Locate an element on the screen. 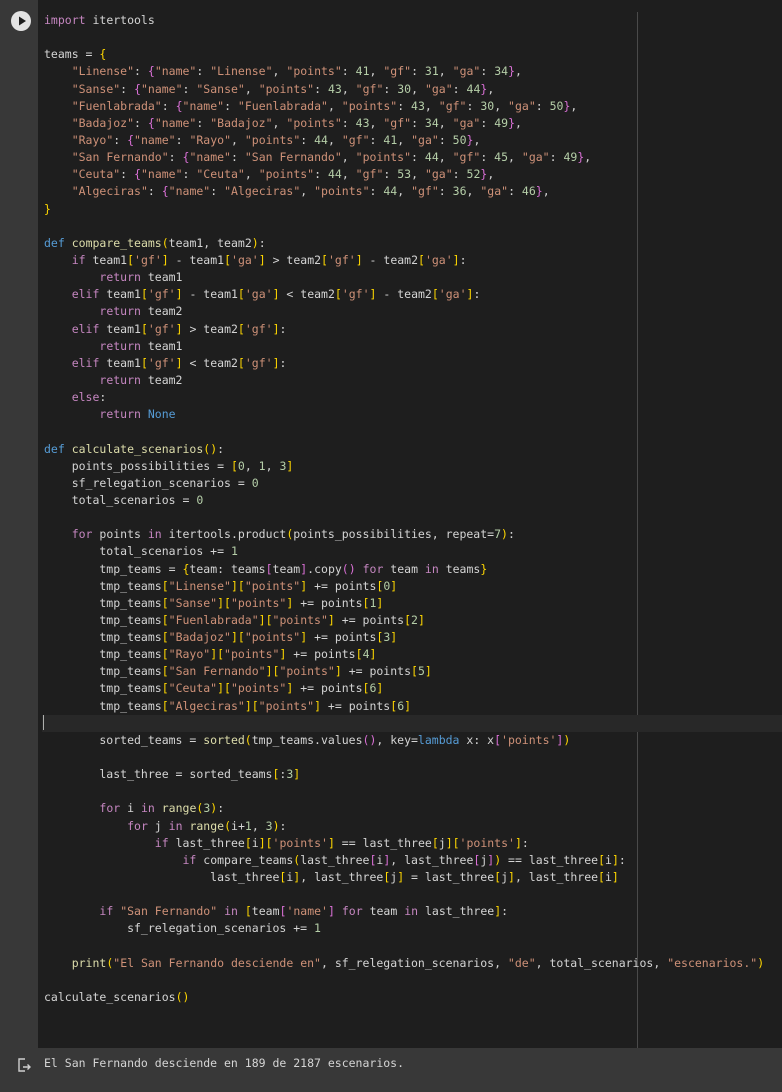 The width and height of the screenshot is (782, 1092). code-line: } is located at coordinates (413, 209).